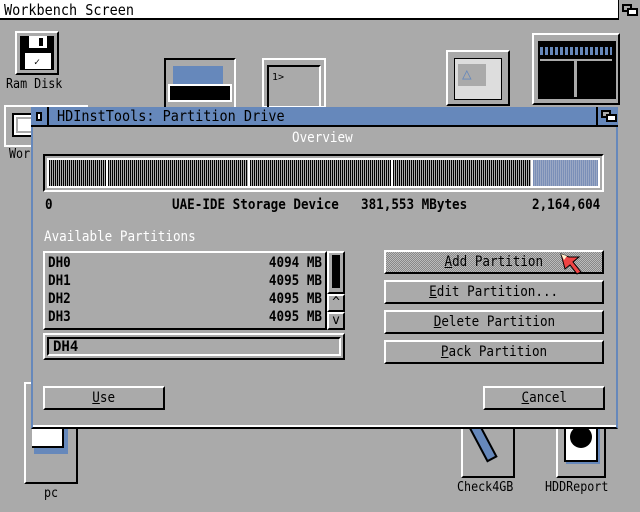 The height and width of the screenshot is (512, 640). What do you see at coordinates (467, 73) in the screenshot?
I see `triangle-icon: △` at bounding box center [467, 73].